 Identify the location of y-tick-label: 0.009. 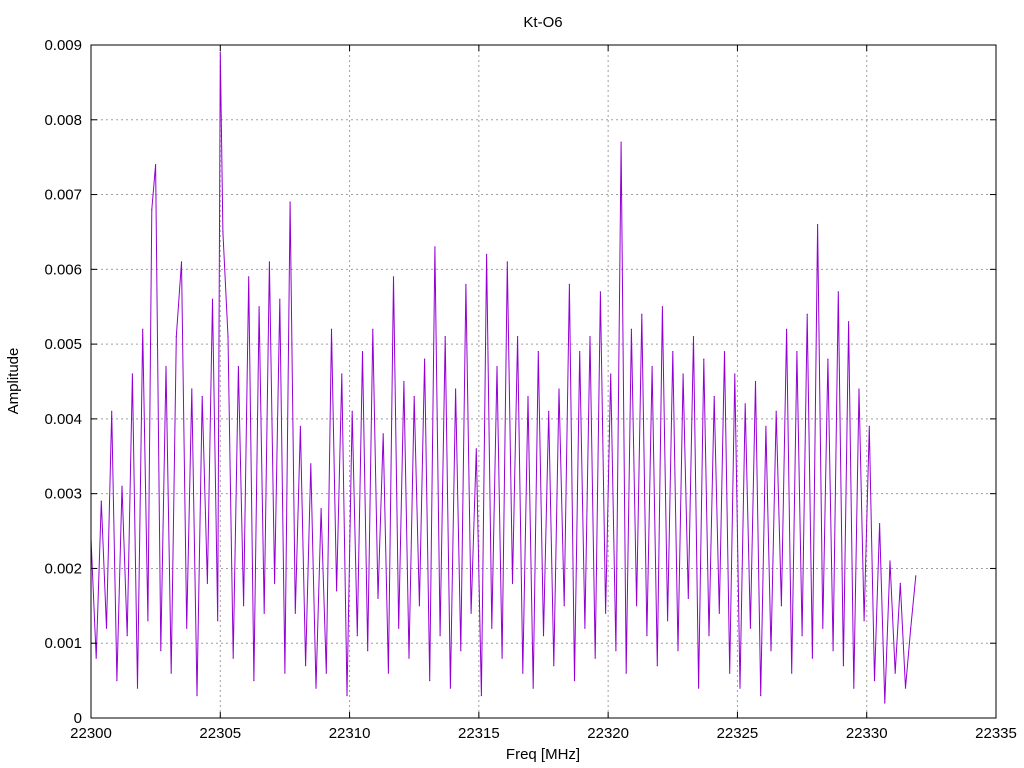
(63, 45).